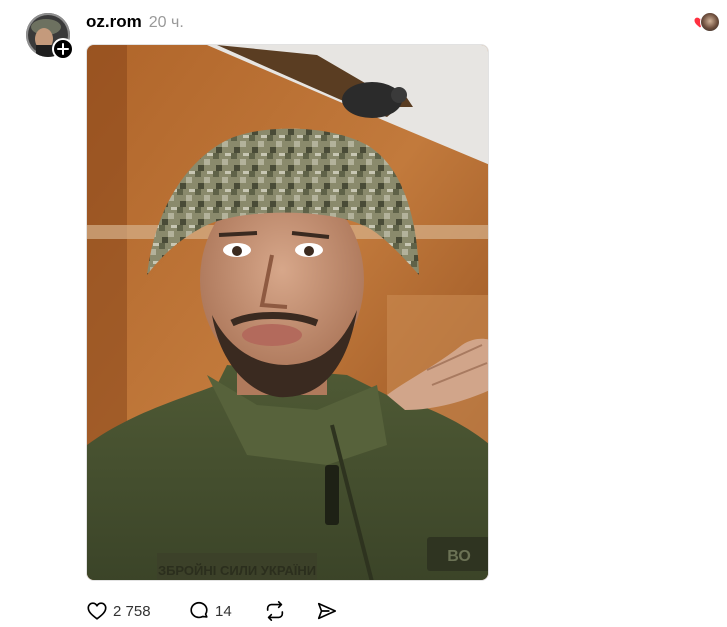 The image size is (727, 627). I want to click on uniform-tag-text: ВО, so click(459, 556).